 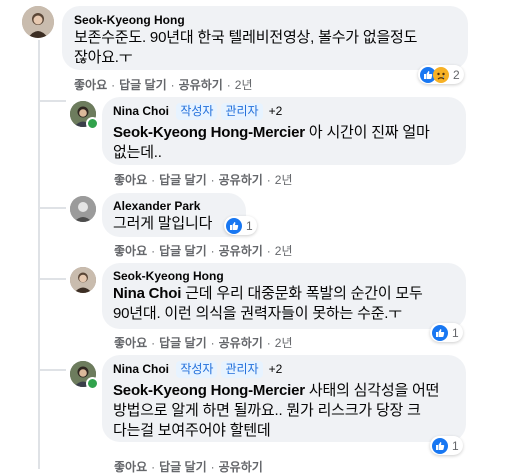 What do you see at coordinates (246, 47) in the screenshot?
I see `comment-text: 보존수준도. 90년대 한국 텔레비전영상, 볼수가 없을정도 잖아요.ㅜ` at bounding box center [246, 47].